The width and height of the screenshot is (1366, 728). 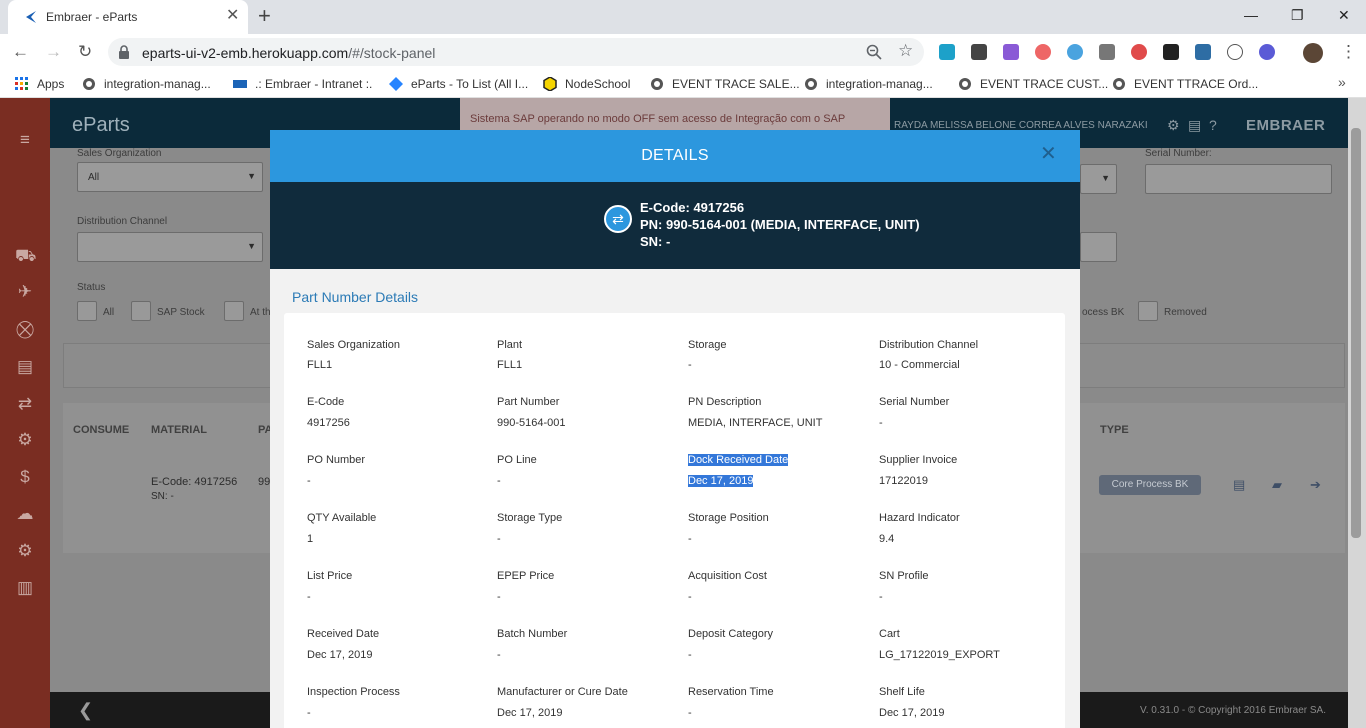 I want to click on book-icon: ▰, so click(x=1277, y=485).